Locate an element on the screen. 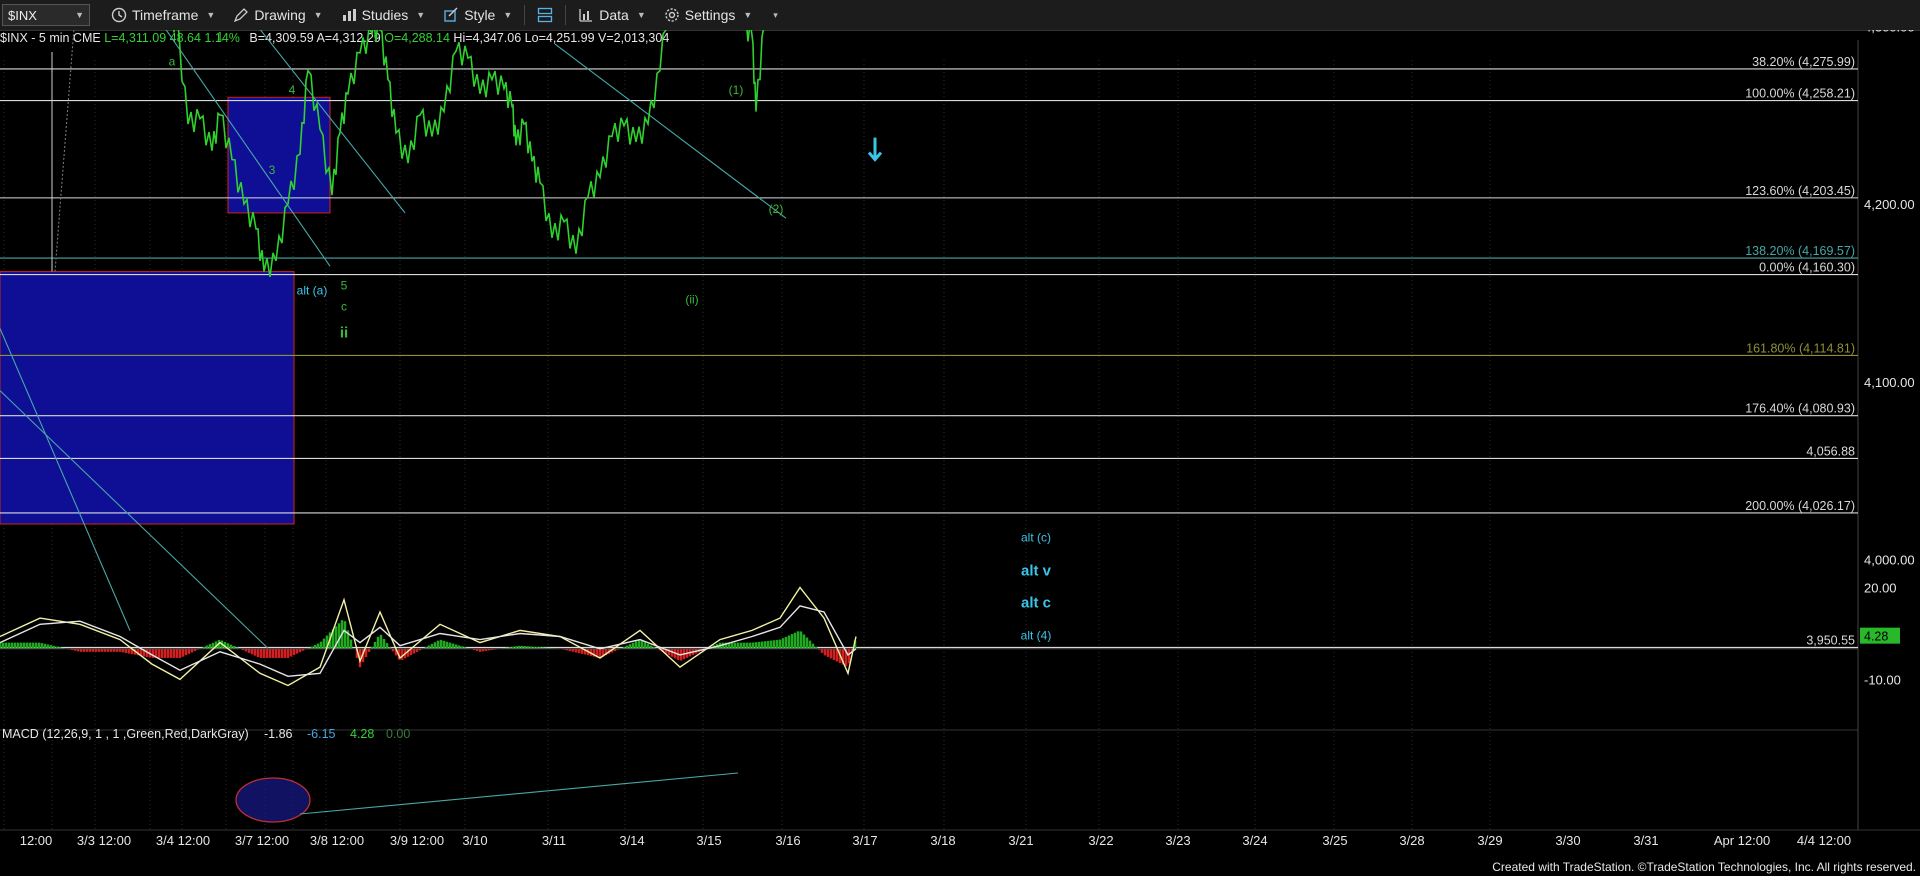 This screenshot has height=876, width=1920. layout-icon is located at coordinates (545, 15).